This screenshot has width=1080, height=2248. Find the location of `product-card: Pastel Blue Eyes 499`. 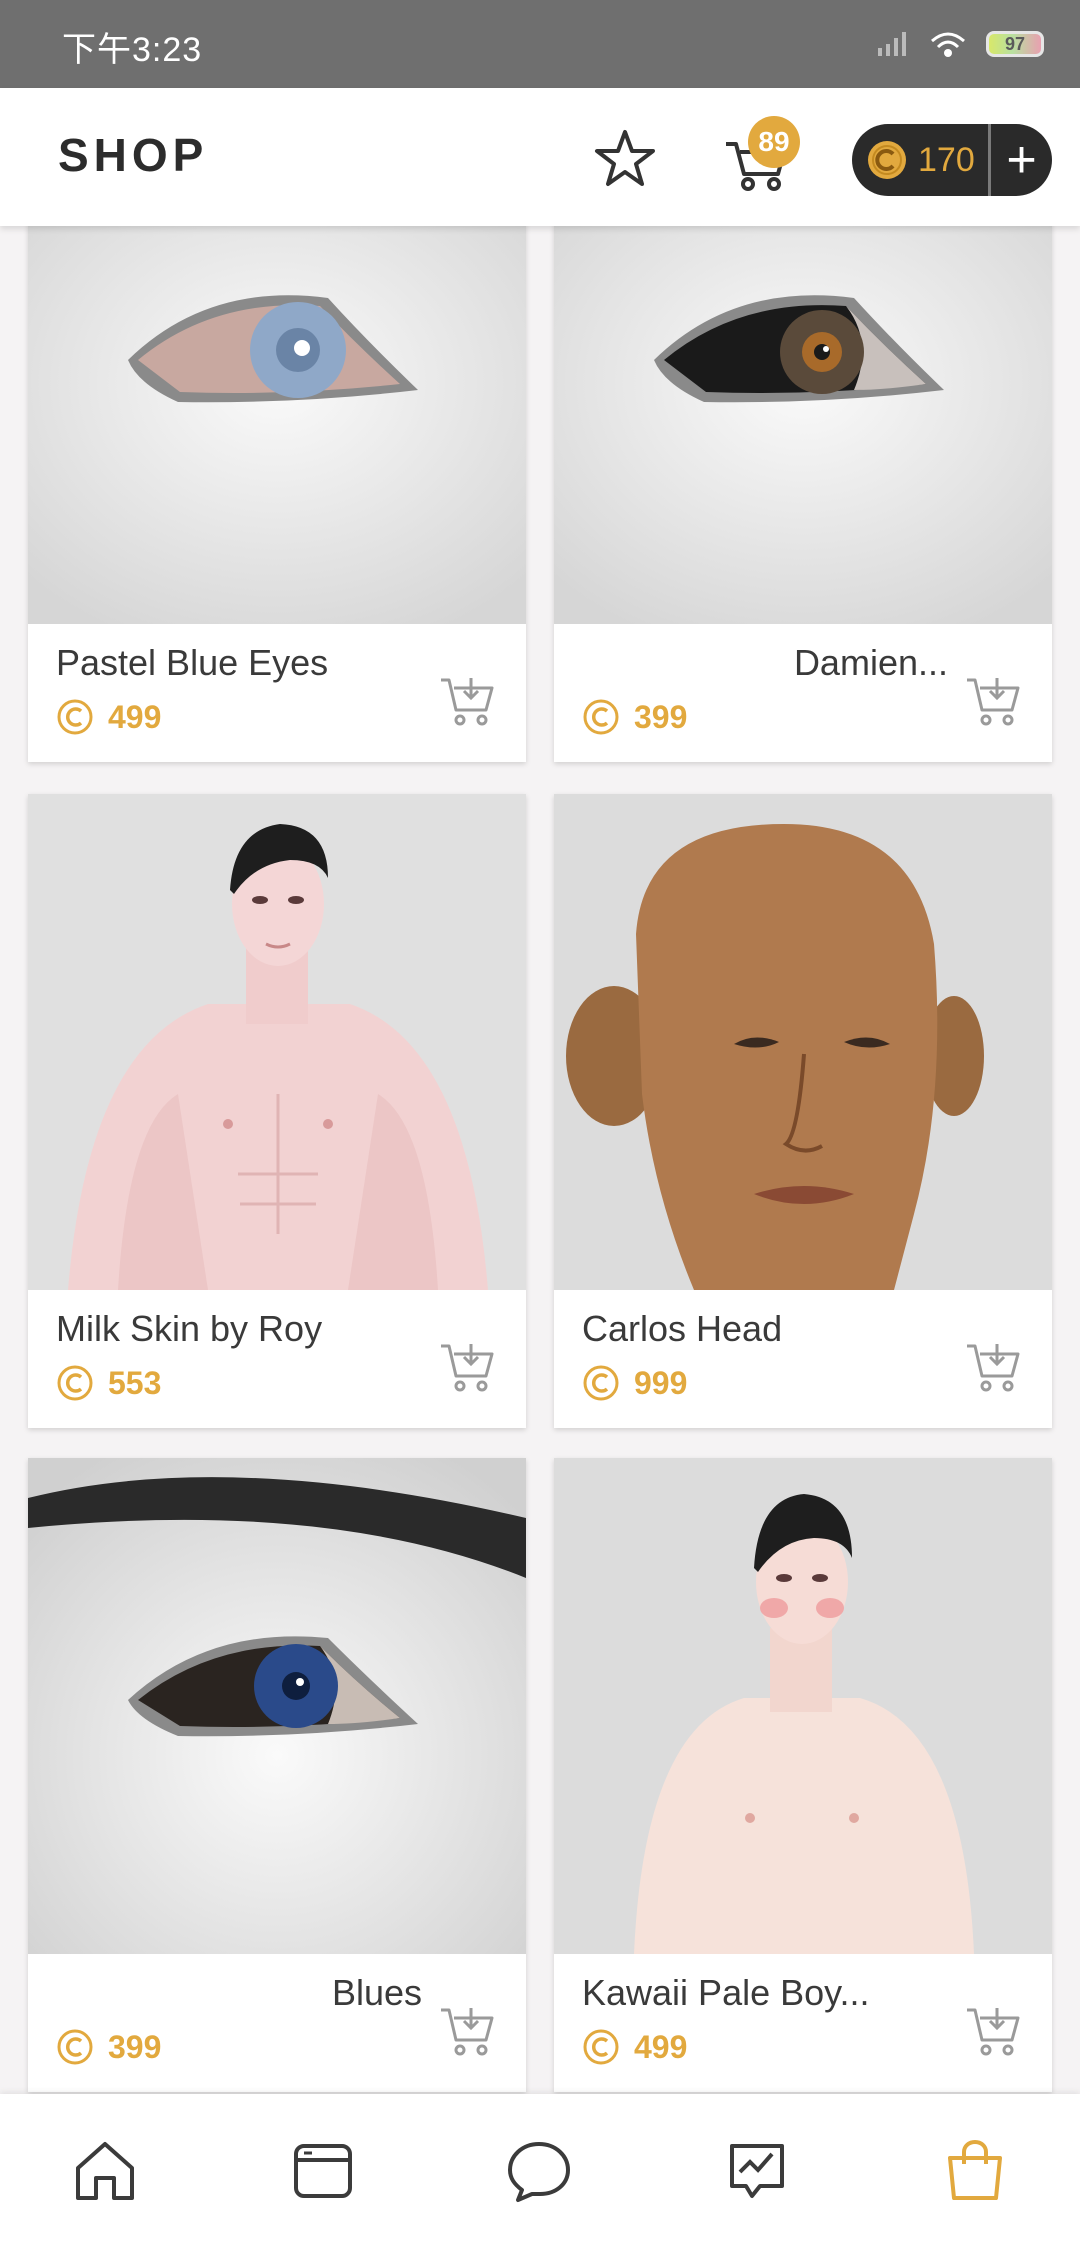

product-card: Pastel Blue Eyes 499 is located at coordinates (277, 494).